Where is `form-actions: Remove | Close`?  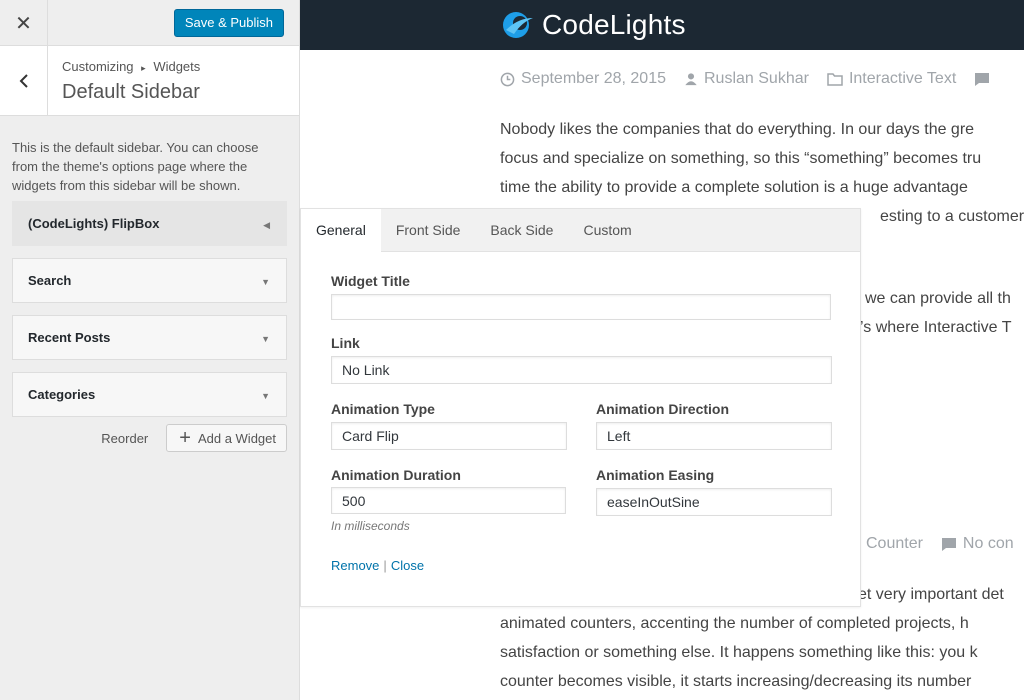 form-actions: Remove | Close is located at coordinates (377, 565).